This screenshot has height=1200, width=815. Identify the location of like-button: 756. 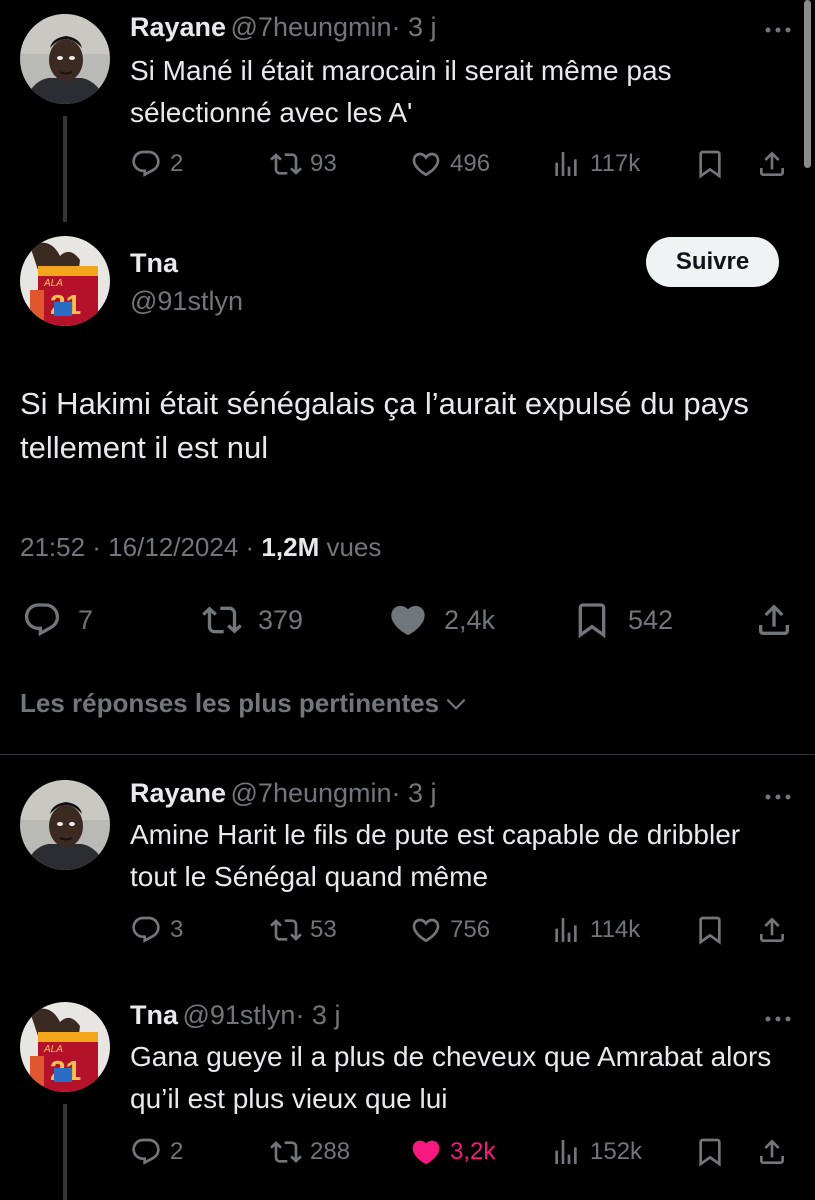
(450, 930).